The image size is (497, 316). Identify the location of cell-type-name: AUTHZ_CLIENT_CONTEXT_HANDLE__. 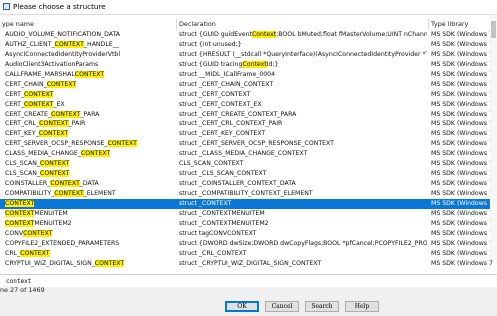
(62, 44).